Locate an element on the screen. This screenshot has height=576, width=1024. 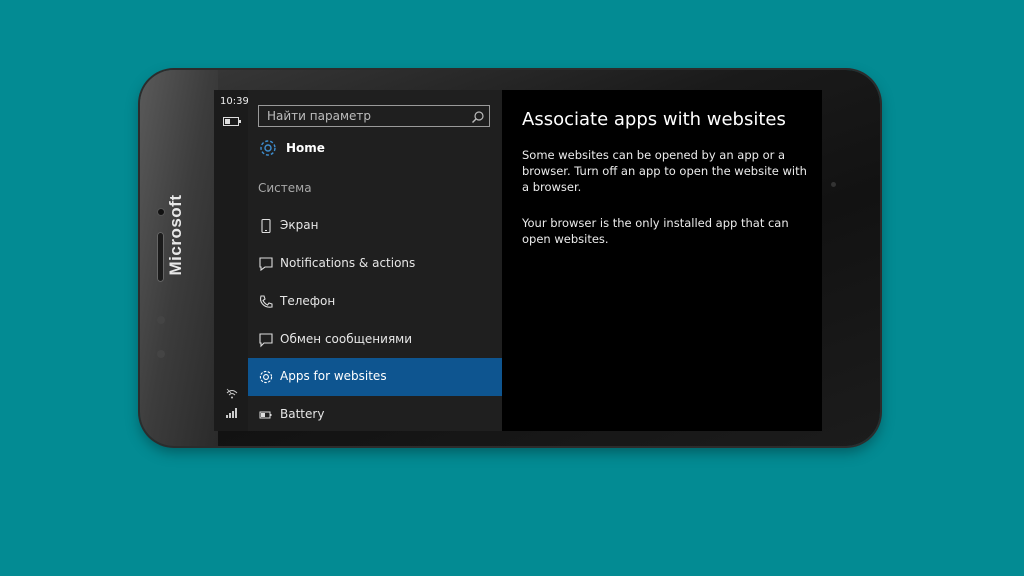
battery-icon is located at coordinates (266, 415).